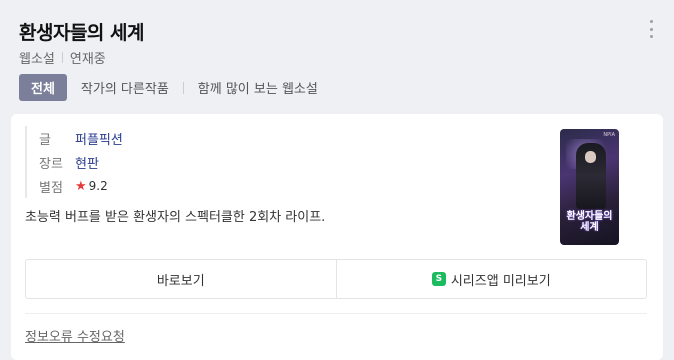  What do you see at coordinates (98, 186) in the screenshot?
I see `rating-value: 9.2` at bounding box center [98, 186].